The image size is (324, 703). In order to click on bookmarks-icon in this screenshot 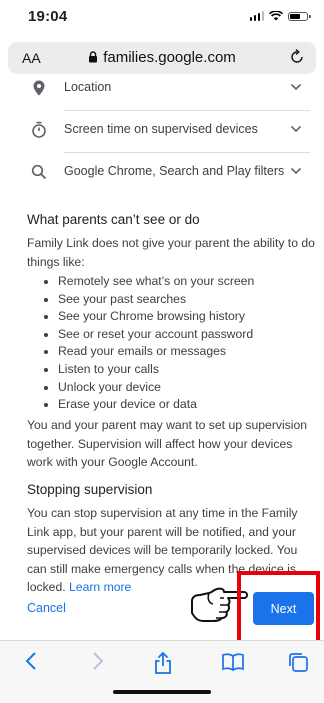, I will do `click(233, 662)`.